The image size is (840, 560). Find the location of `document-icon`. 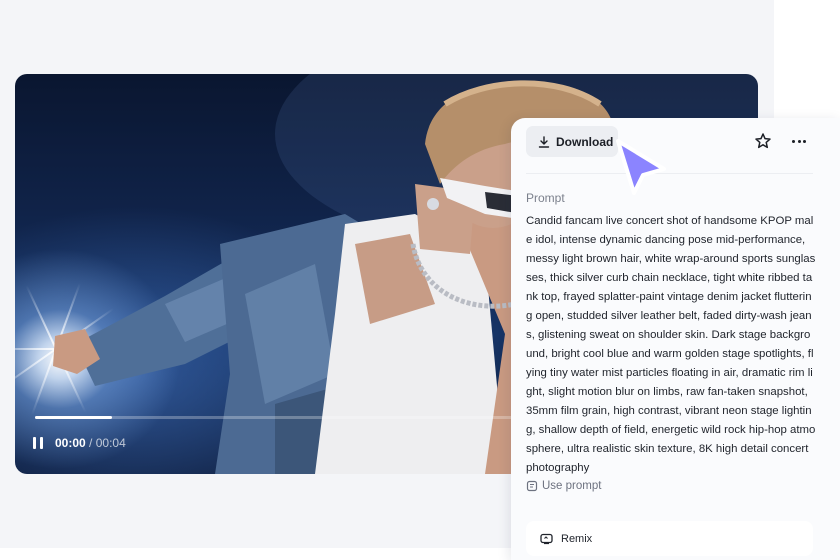

document-icon is located at coordinates (532, 486).